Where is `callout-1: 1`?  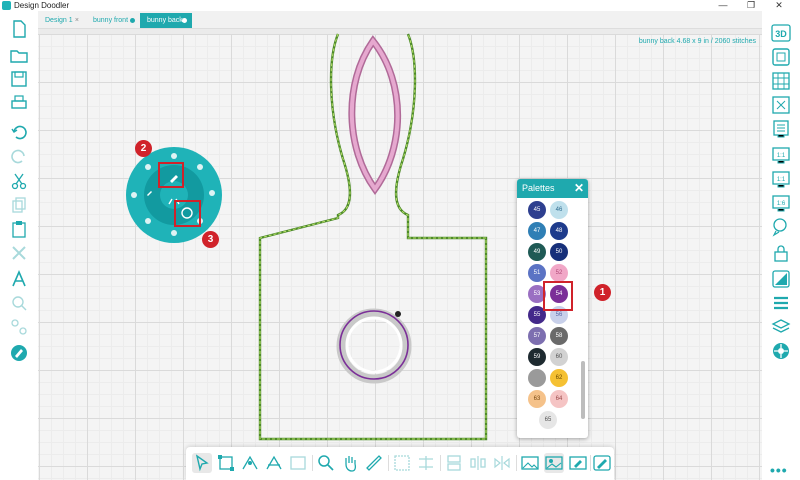 callout-1: 1 is located at coordinates (602, 292).